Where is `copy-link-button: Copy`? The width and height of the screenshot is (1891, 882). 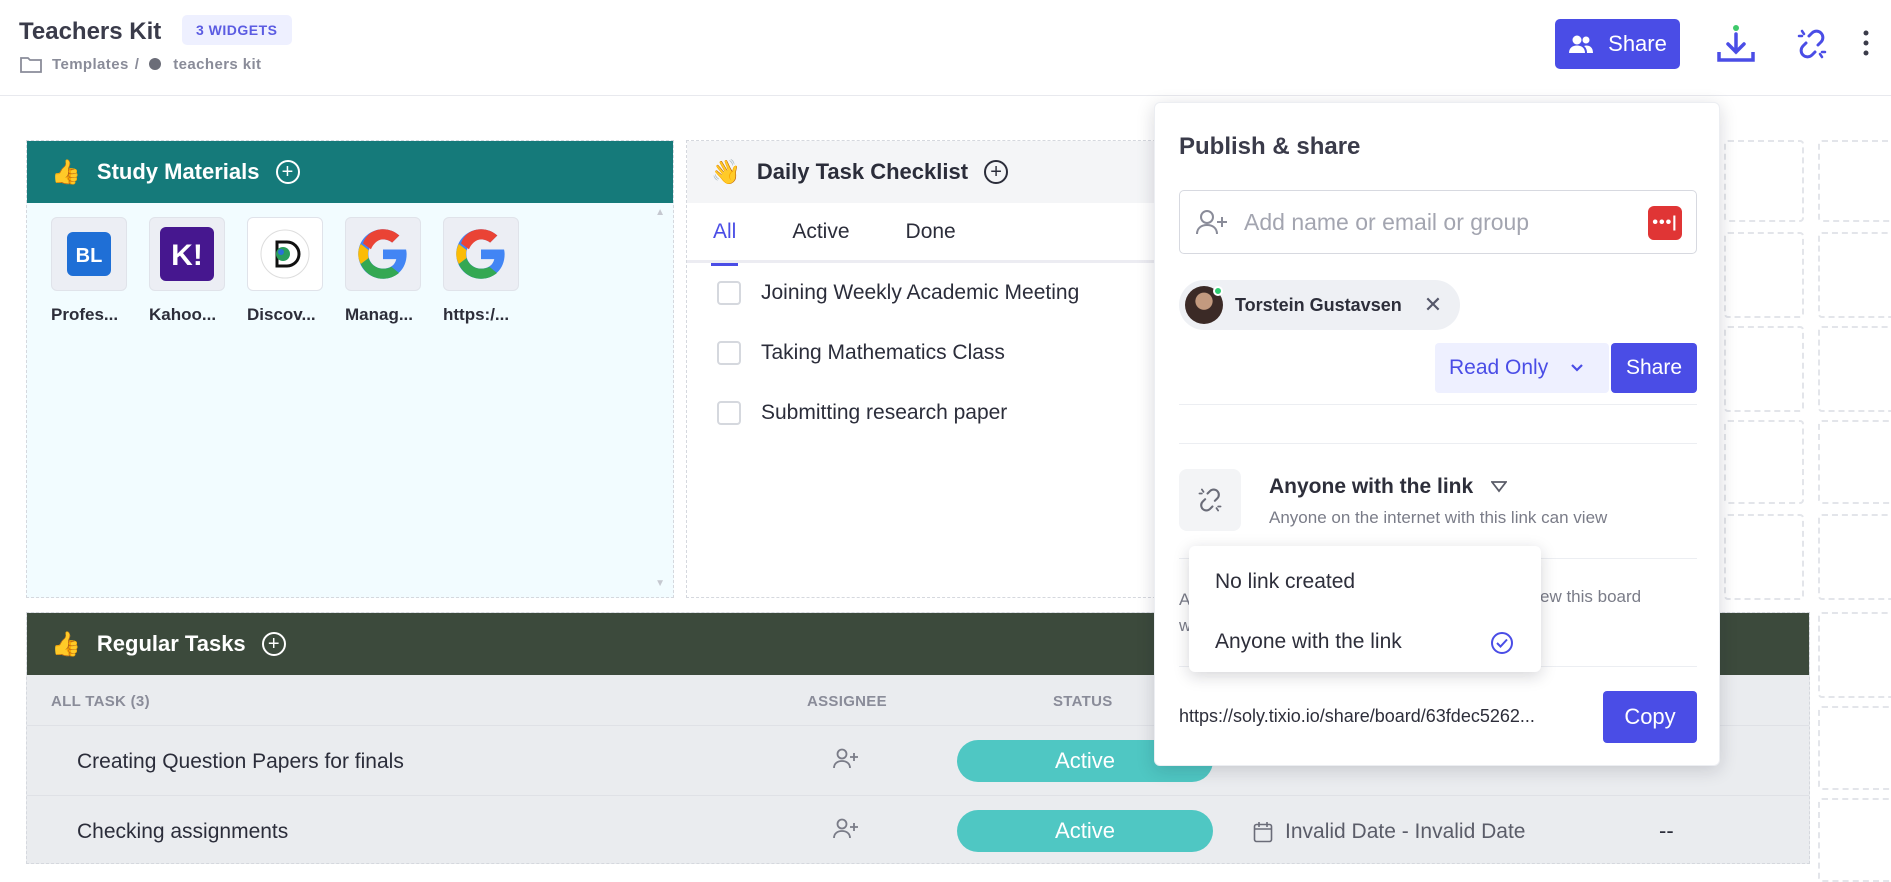
copy-link-button: Copy is located at coordinates (1650, 717).